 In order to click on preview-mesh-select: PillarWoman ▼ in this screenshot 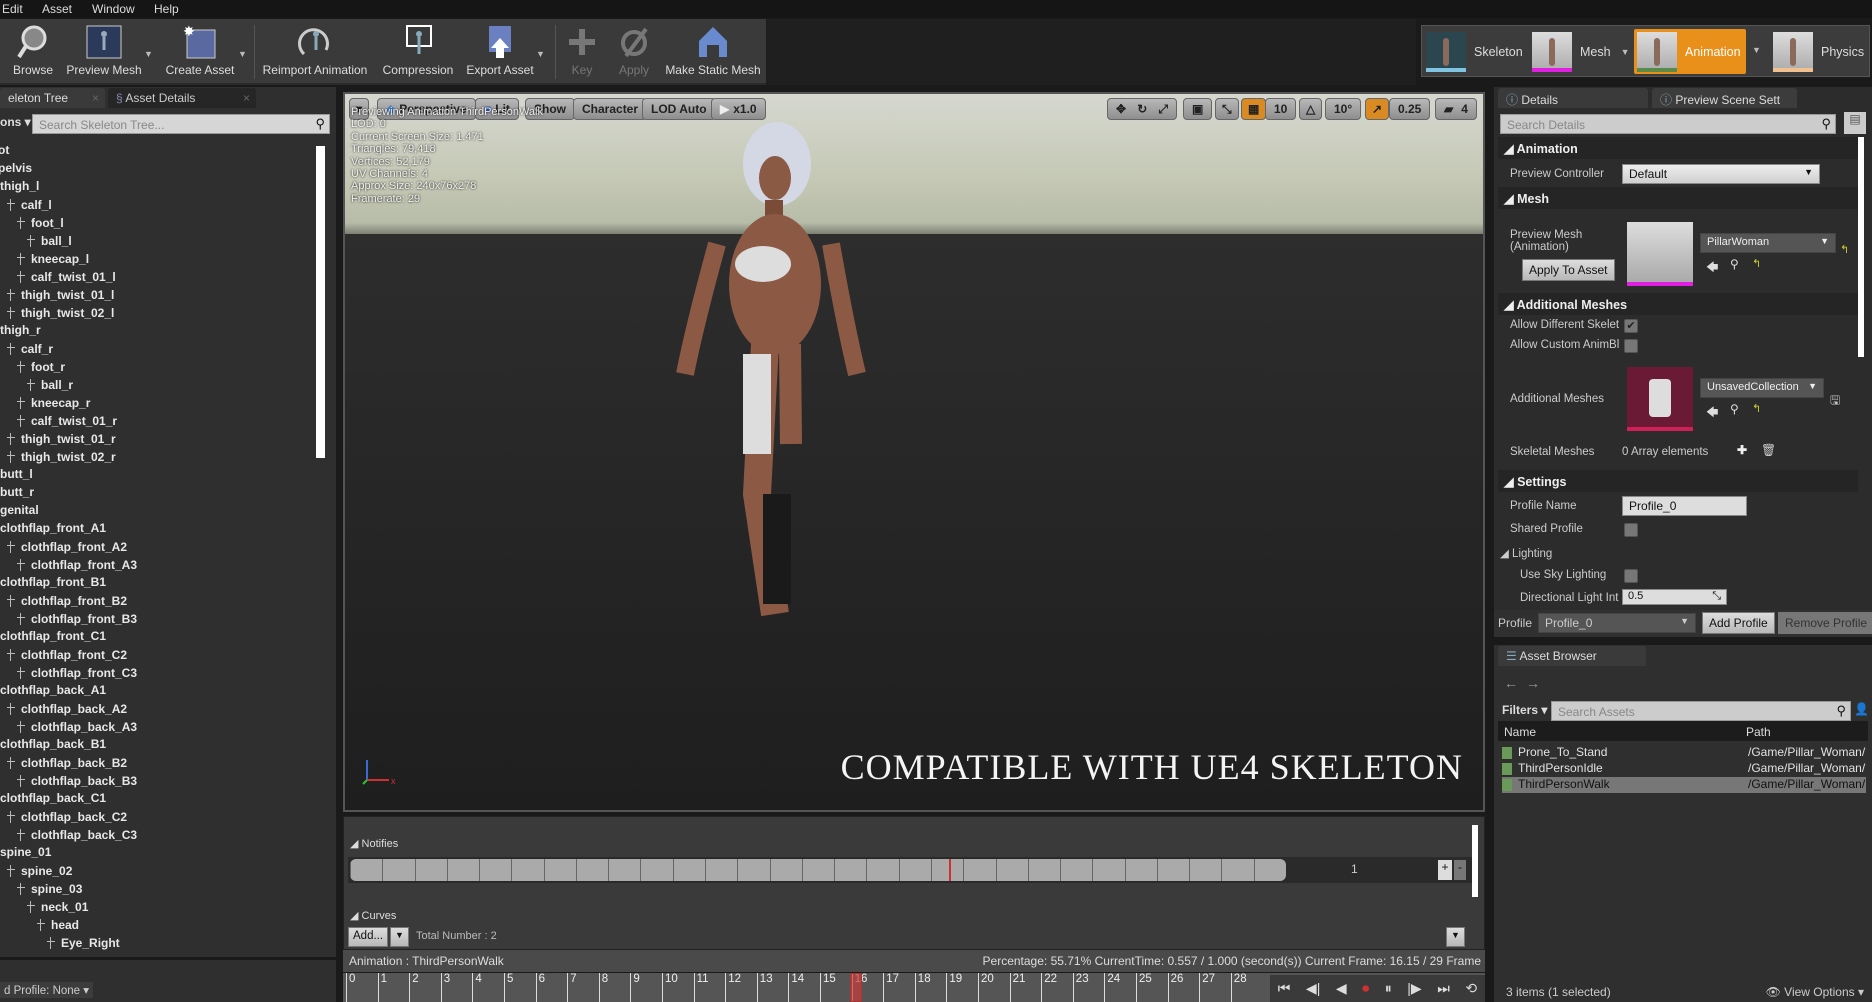, I will do `click(1768, 243)`.